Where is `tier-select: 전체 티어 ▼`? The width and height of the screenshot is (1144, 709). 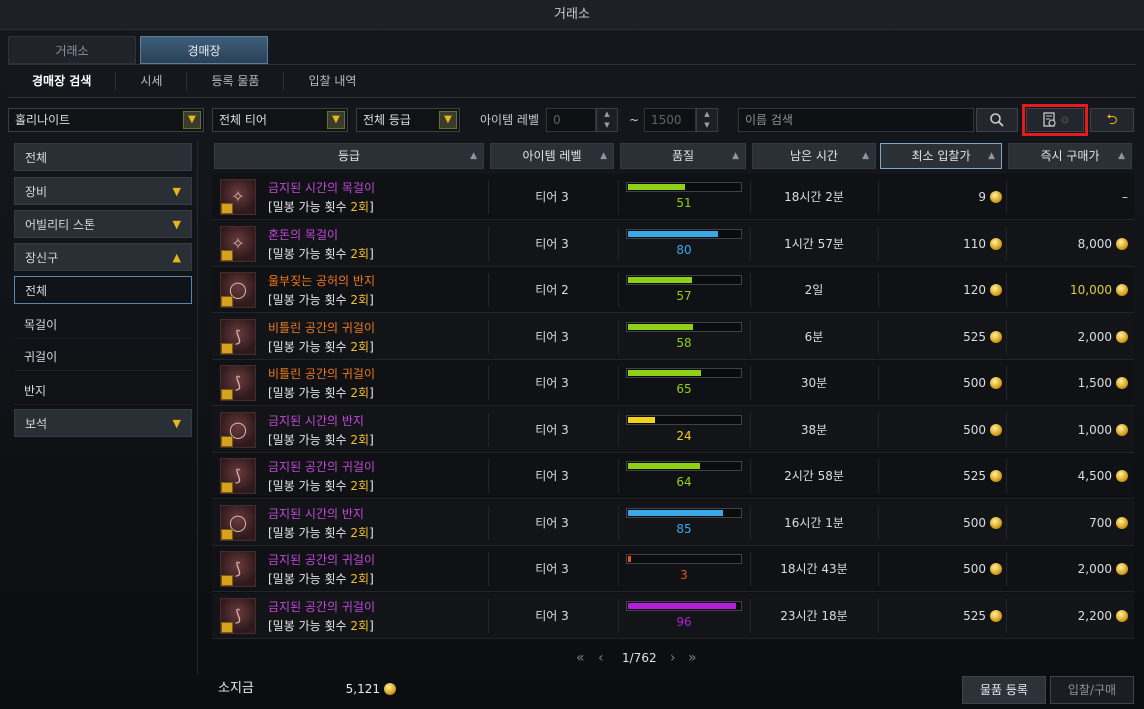
tier-select: 전체 티어 ▼ is located at coordinates (280, 120).